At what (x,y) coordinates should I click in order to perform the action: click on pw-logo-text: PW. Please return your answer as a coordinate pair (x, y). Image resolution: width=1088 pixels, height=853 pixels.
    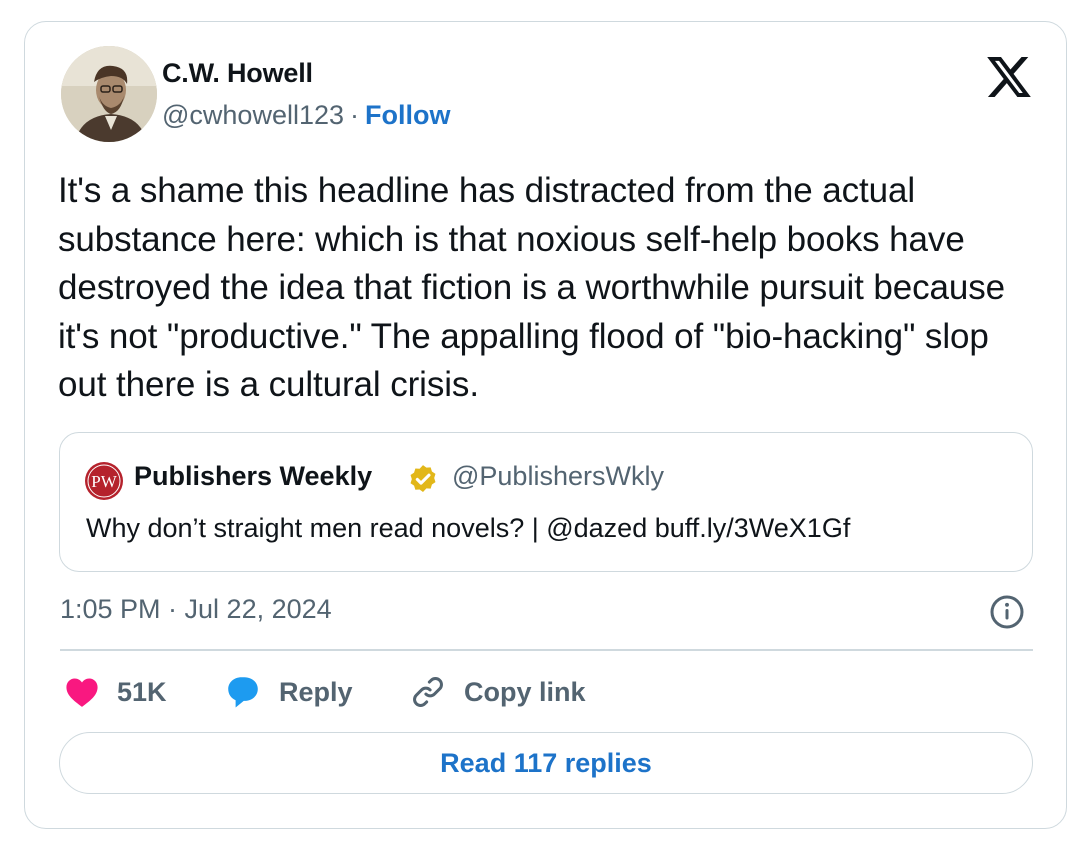
    Looking at the image, I should click on (104, 481).